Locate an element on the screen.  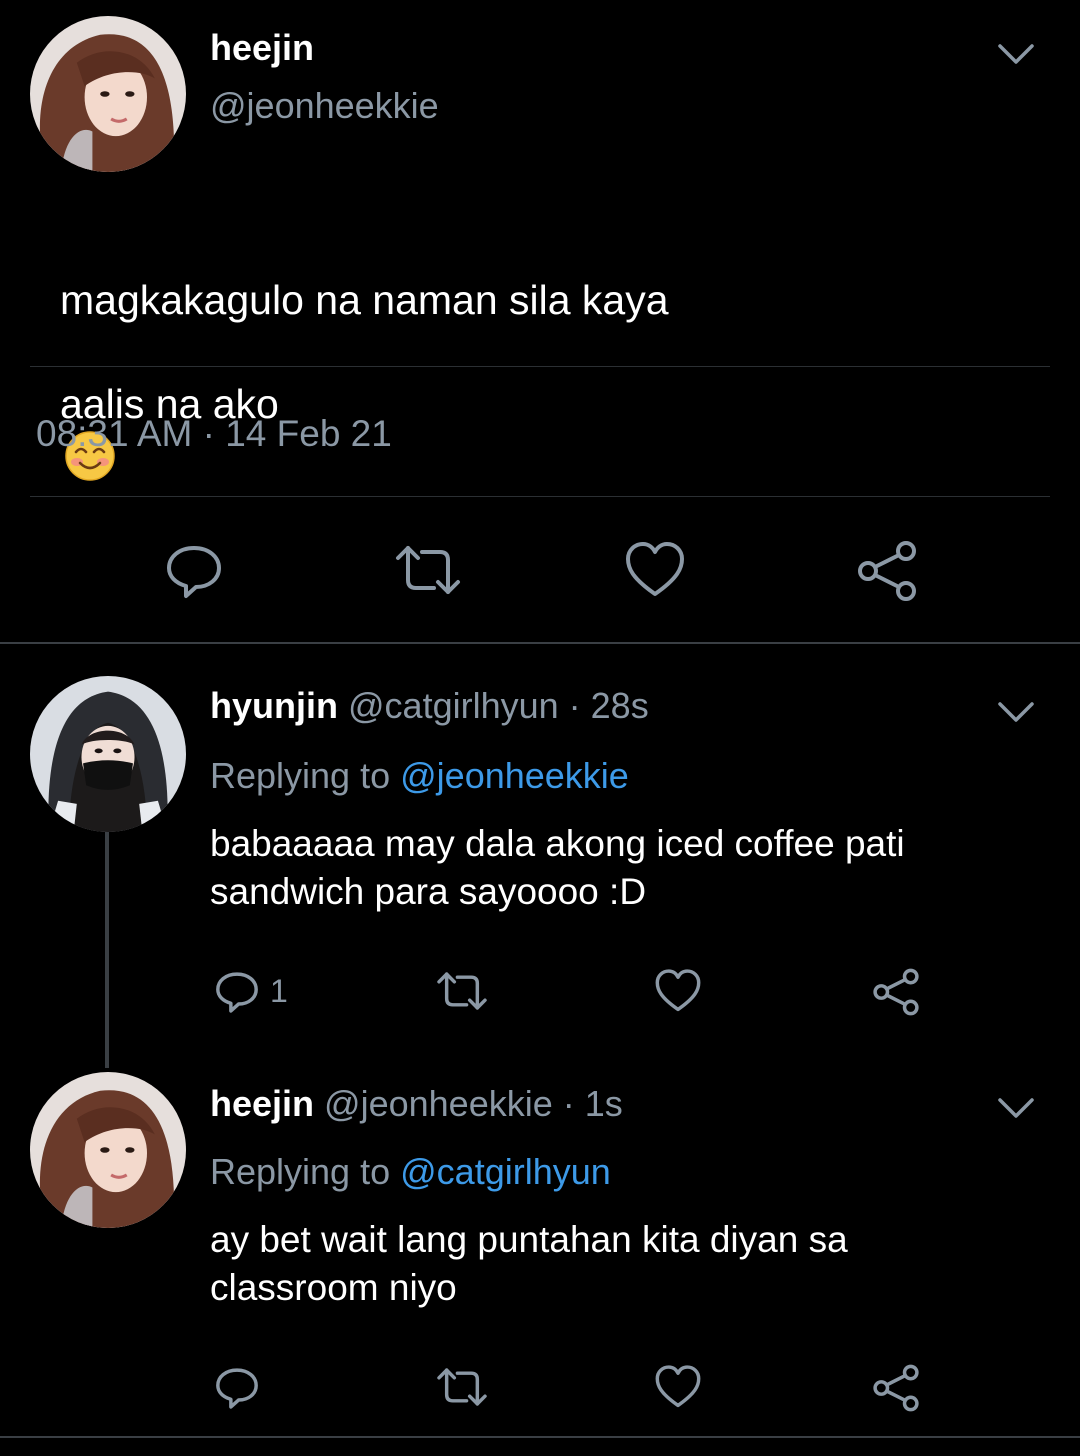
reply-author-name: heejin is located at coordinates (262, 1103).